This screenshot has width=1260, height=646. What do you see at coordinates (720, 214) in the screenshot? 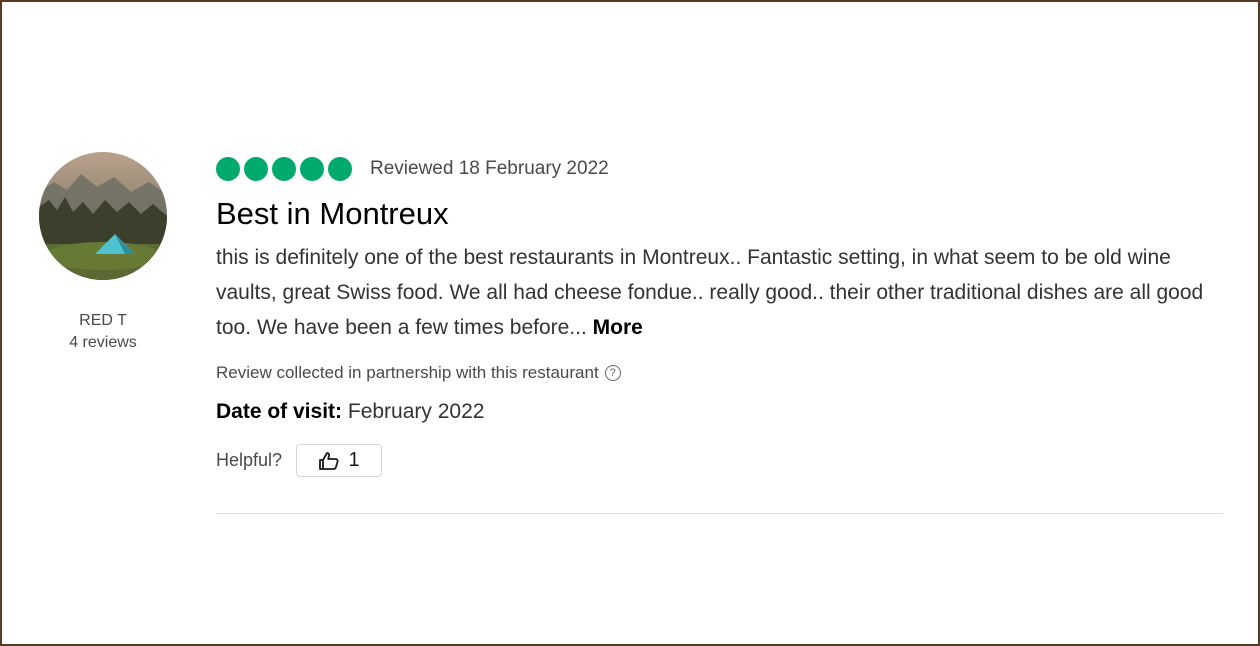
I see `review-title: Best in Montreux` at bounding box center [720, 214].